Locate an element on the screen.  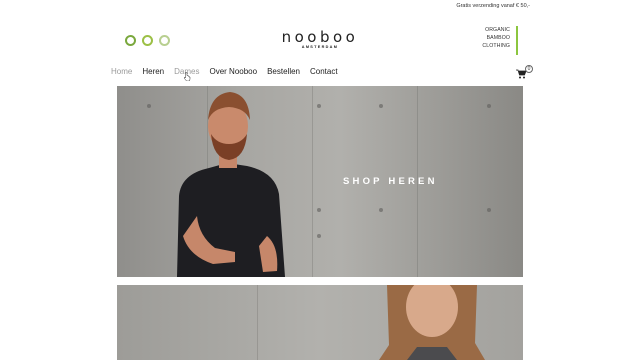
top-announcement-bar: Gratis verzending vanaf € 50,- is located at coordinates (320, 7).